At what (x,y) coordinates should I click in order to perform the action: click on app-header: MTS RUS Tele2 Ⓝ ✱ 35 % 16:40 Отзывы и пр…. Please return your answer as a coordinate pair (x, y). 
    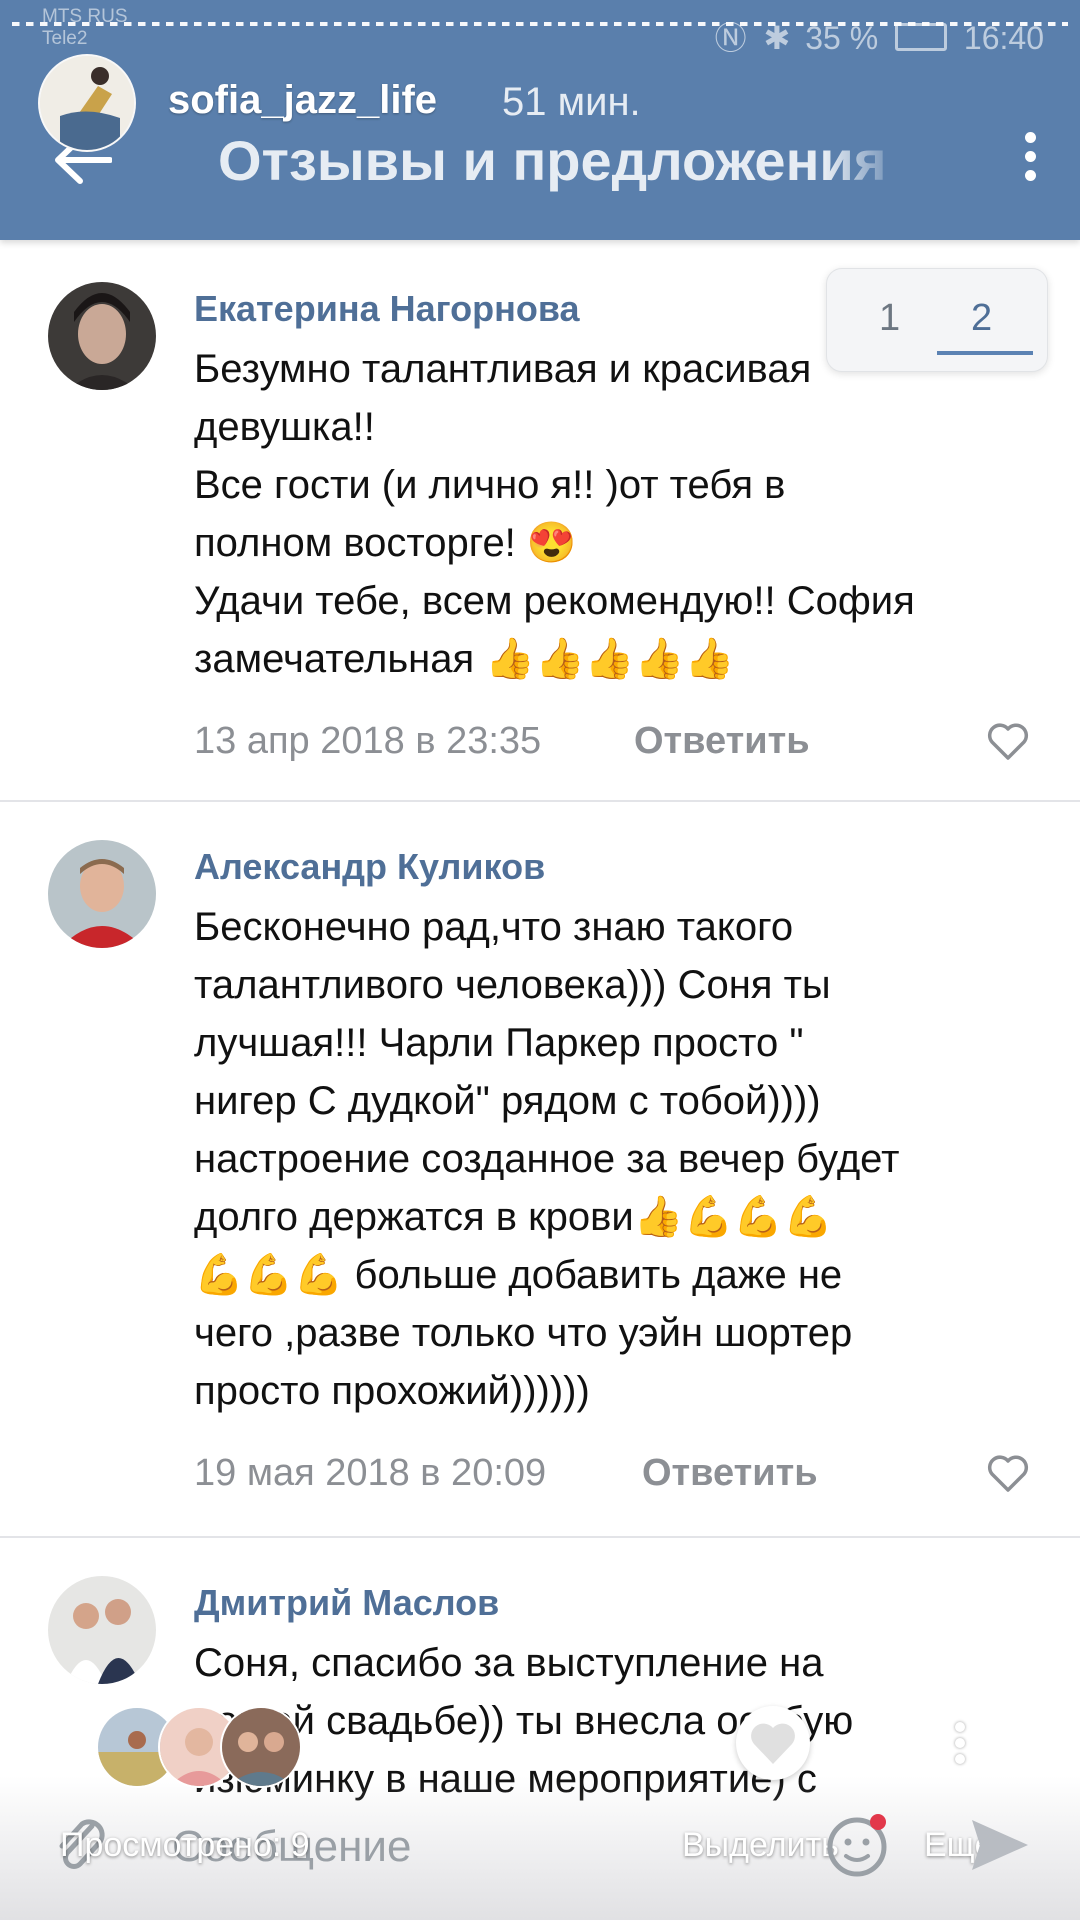
    Looking at the image, I should click on (540, 120).